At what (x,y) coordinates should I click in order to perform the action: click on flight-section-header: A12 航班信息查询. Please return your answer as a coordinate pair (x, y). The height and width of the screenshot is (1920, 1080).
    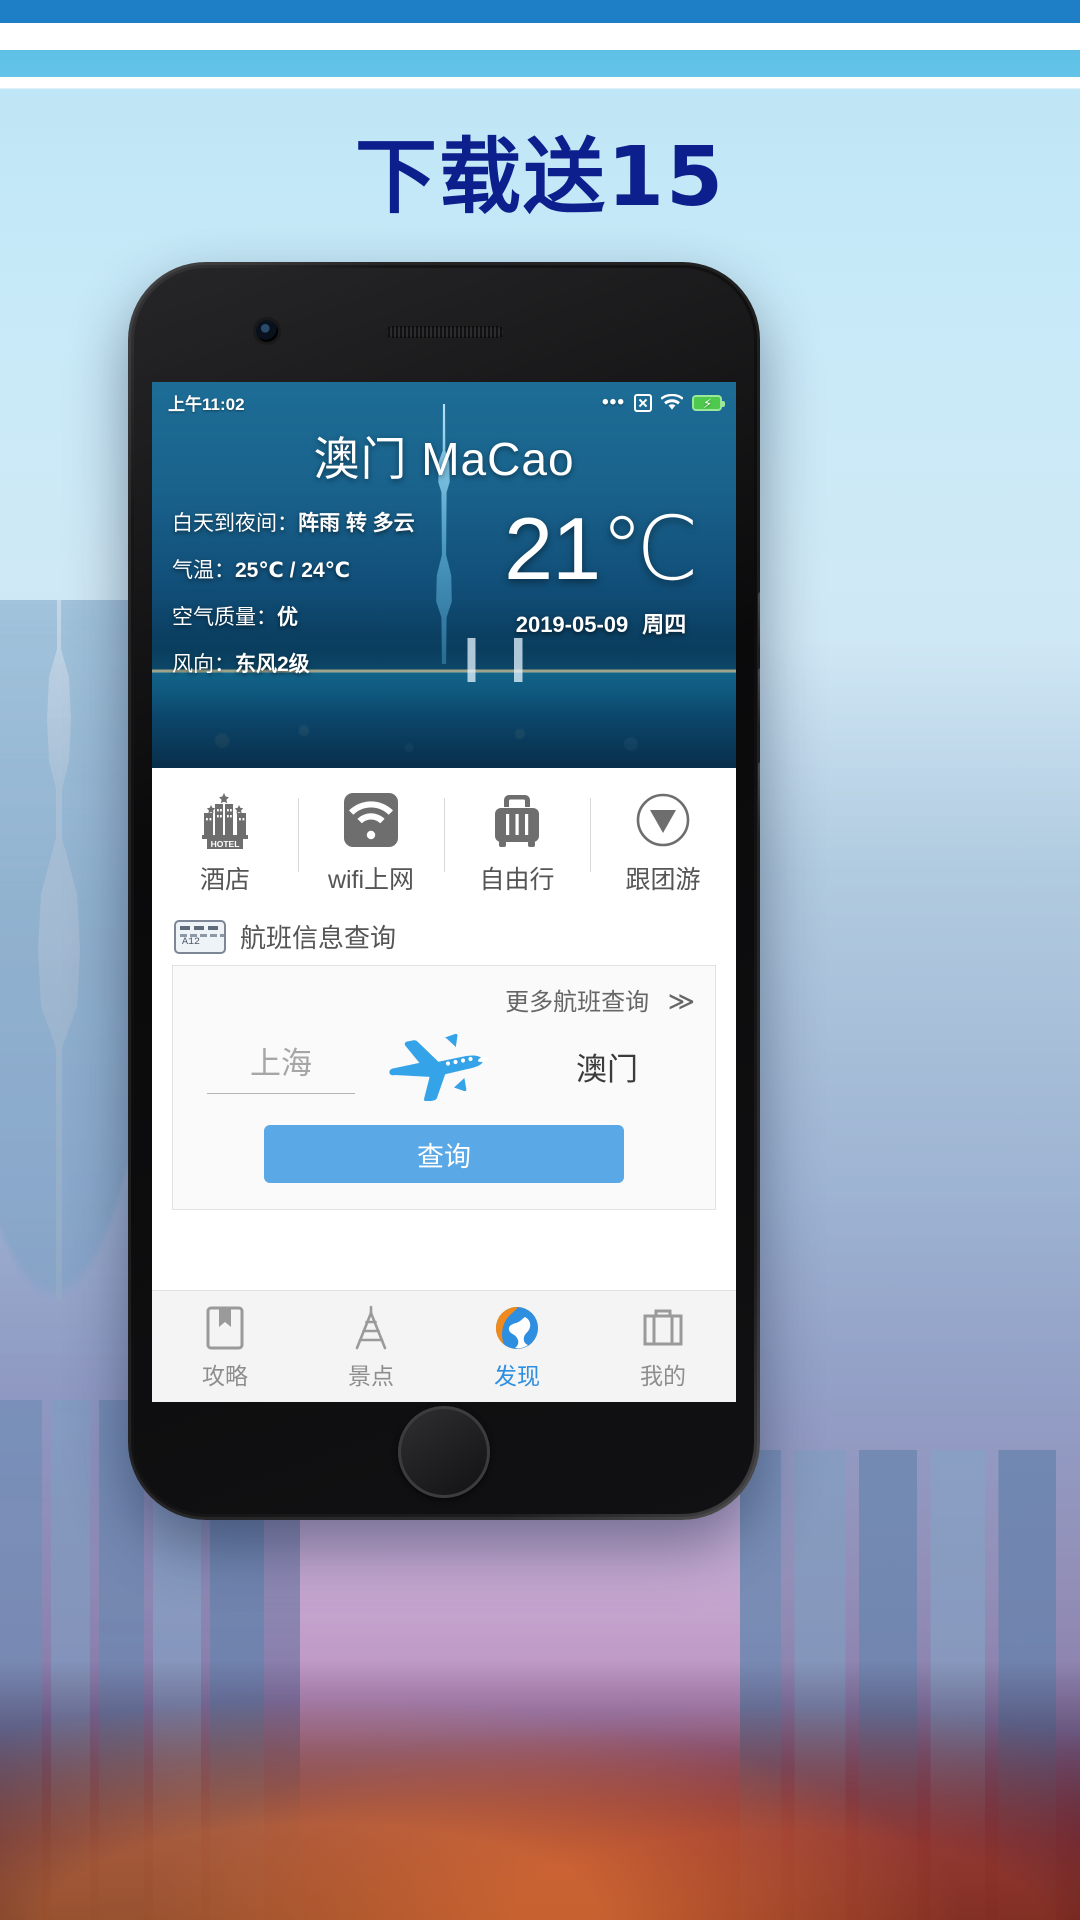
    Looking at the image, I should click on (444, 938).